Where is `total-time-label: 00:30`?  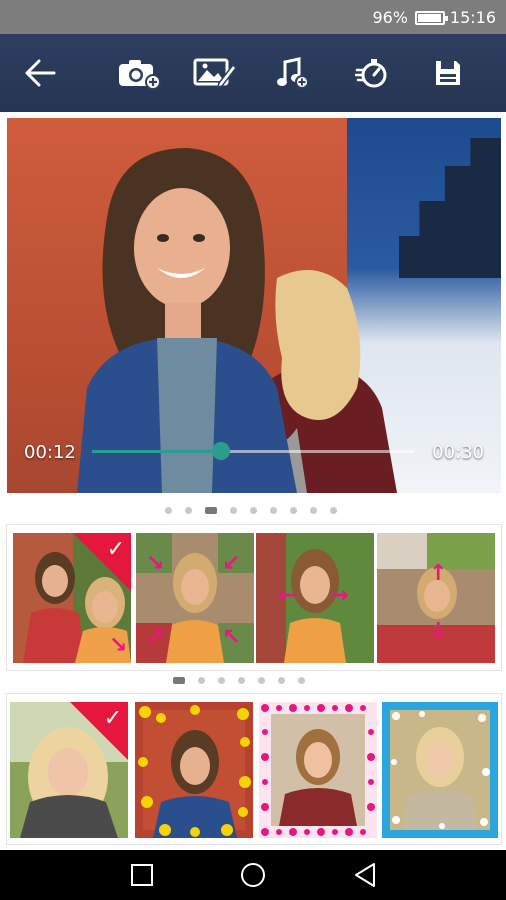
total-time-label: 00:30 is located at coordinates (458, 452).